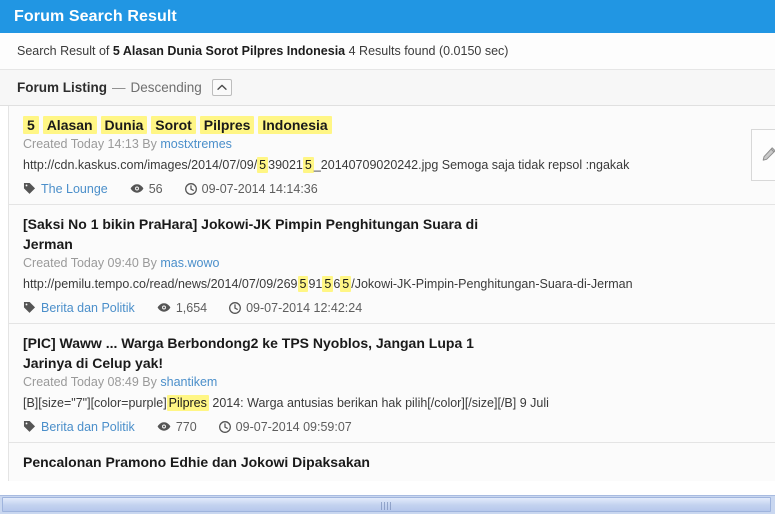  Describe the element at coordinates (62, 87) in the screenshot. I see `forum-listing-label: Forum Listing` at that location.